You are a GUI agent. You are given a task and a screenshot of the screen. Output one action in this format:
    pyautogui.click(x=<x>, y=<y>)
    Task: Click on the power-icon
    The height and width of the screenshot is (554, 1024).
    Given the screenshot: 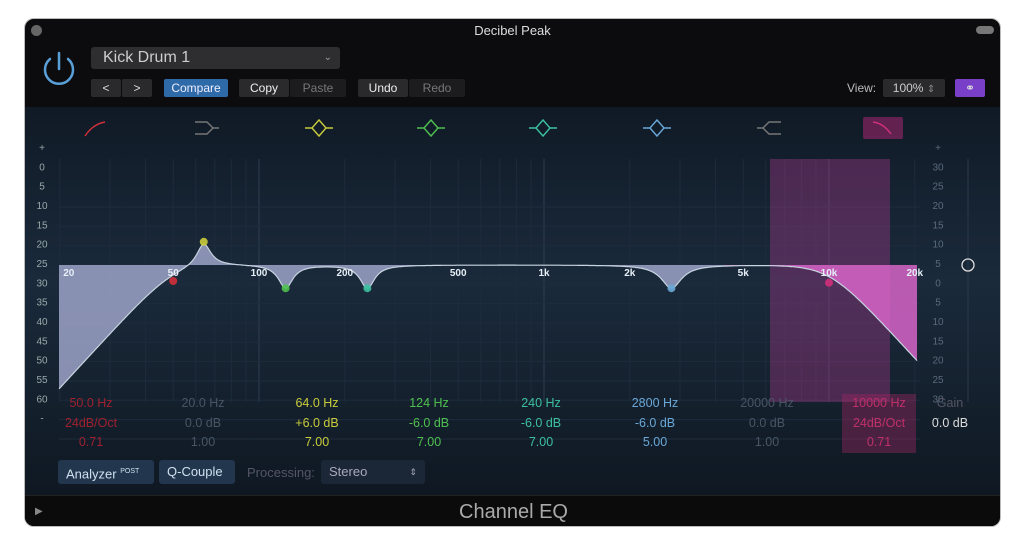 What is the action you would take?
    pyautogui.click(x=59, y=69)
    